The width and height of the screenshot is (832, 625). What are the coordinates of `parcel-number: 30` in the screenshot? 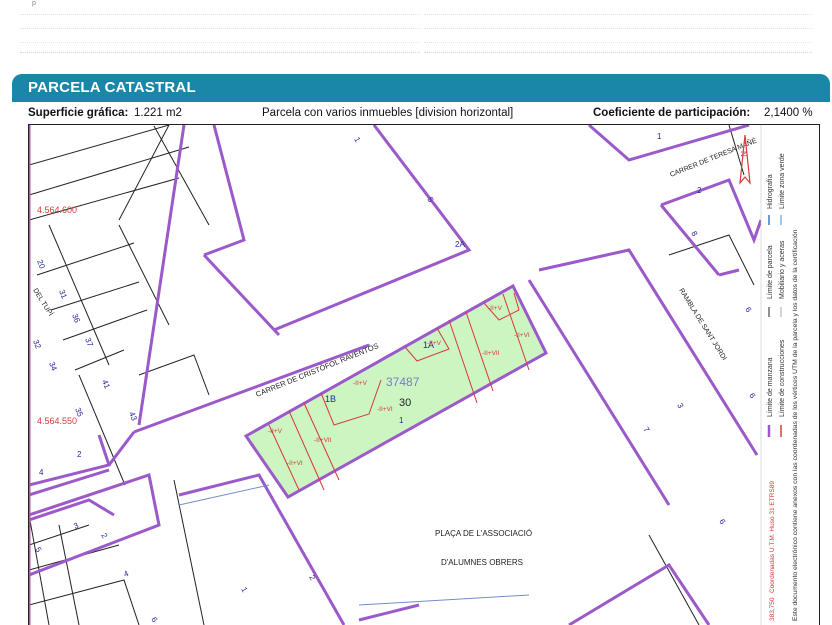 It's located at (405, 403).